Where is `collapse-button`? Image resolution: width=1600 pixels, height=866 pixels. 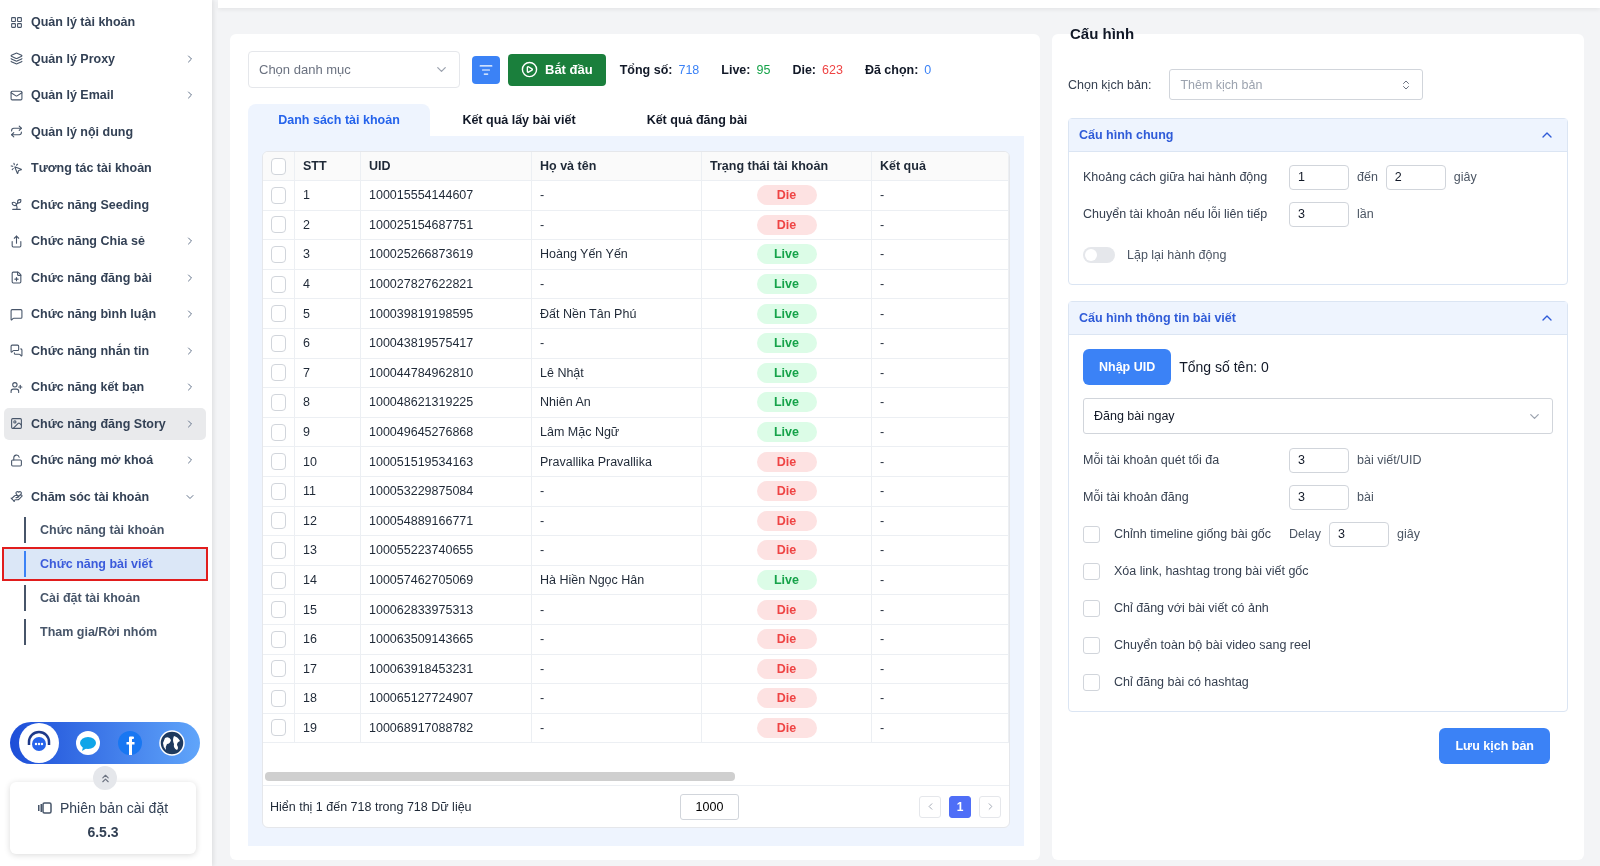
collapse-button is located at coordinates (105, 778).